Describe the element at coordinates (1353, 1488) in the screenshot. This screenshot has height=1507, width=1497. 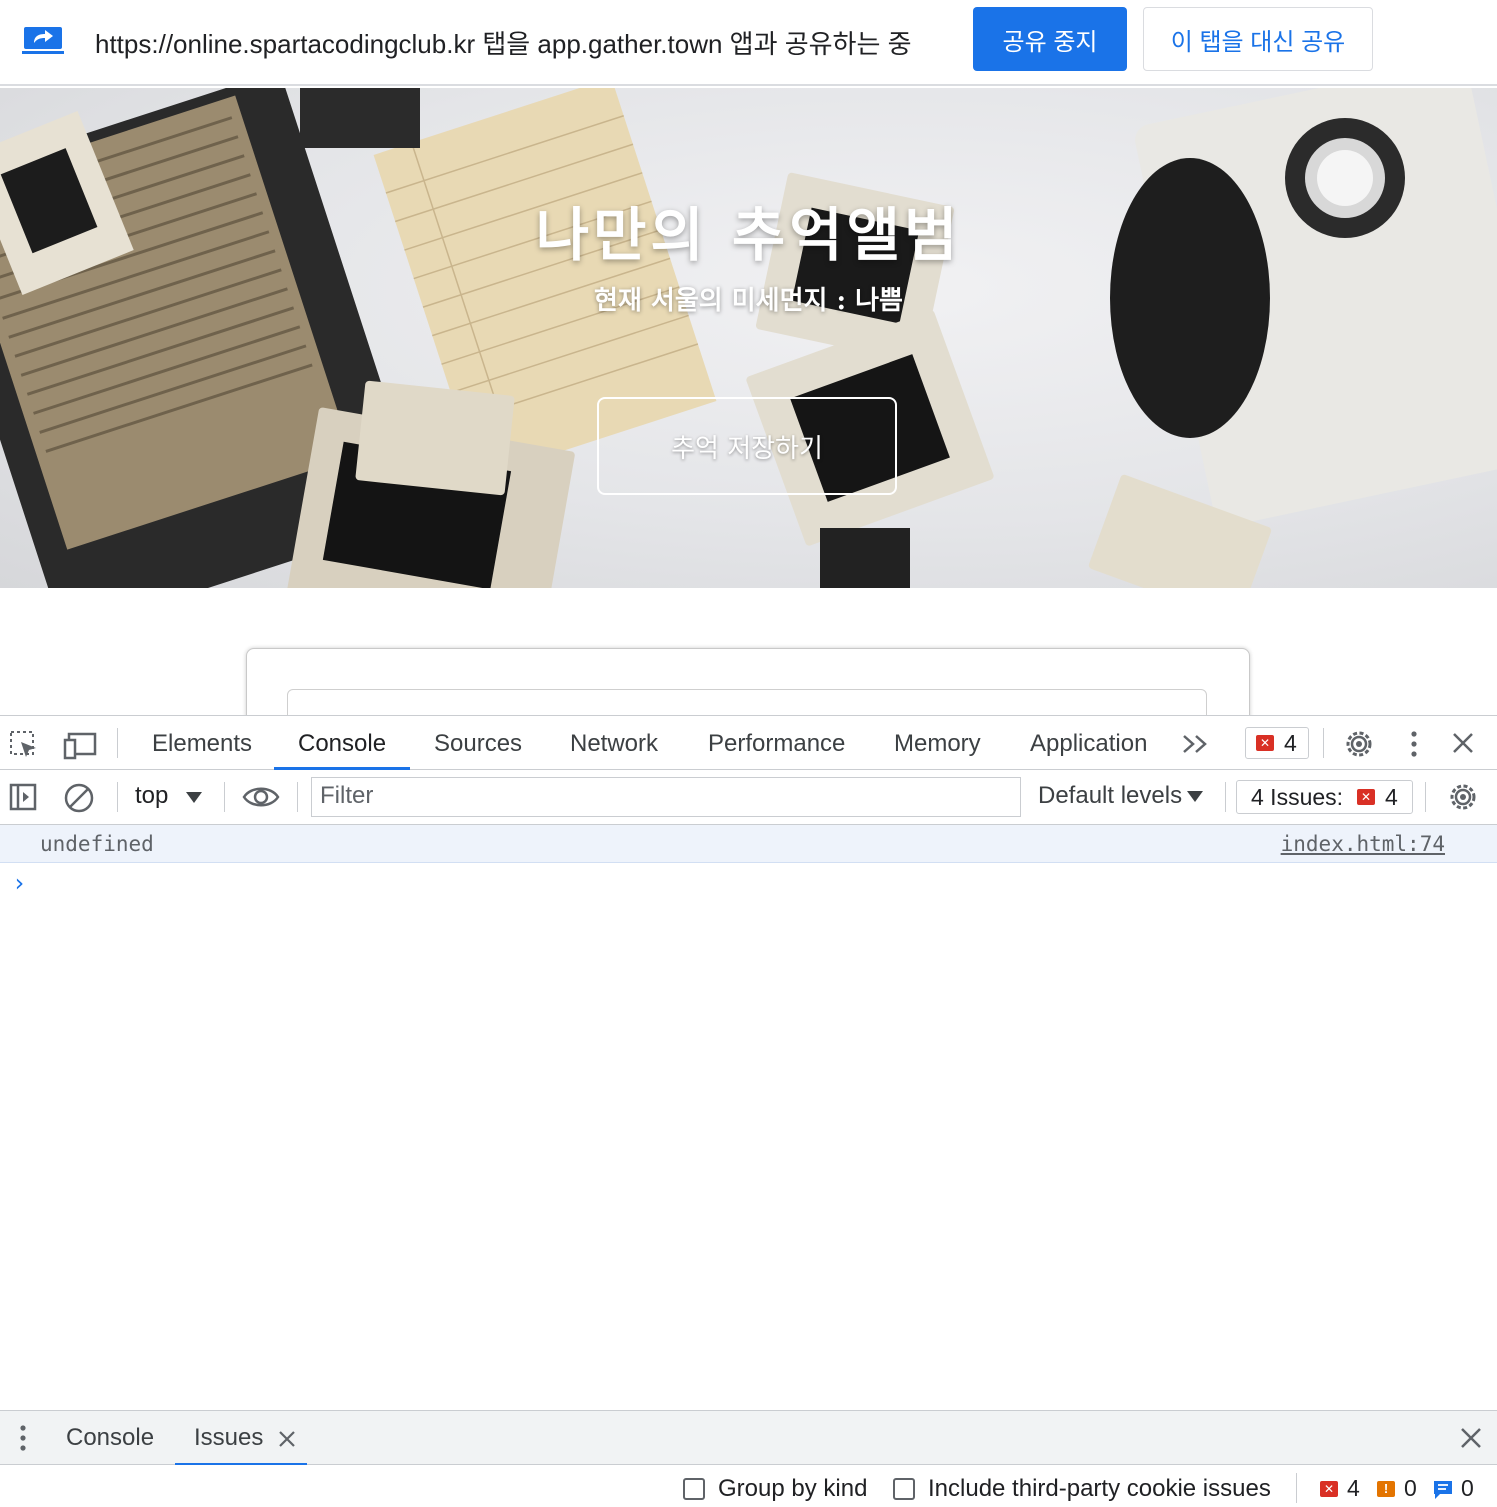
I see `error-issue-count: 4` at that location.